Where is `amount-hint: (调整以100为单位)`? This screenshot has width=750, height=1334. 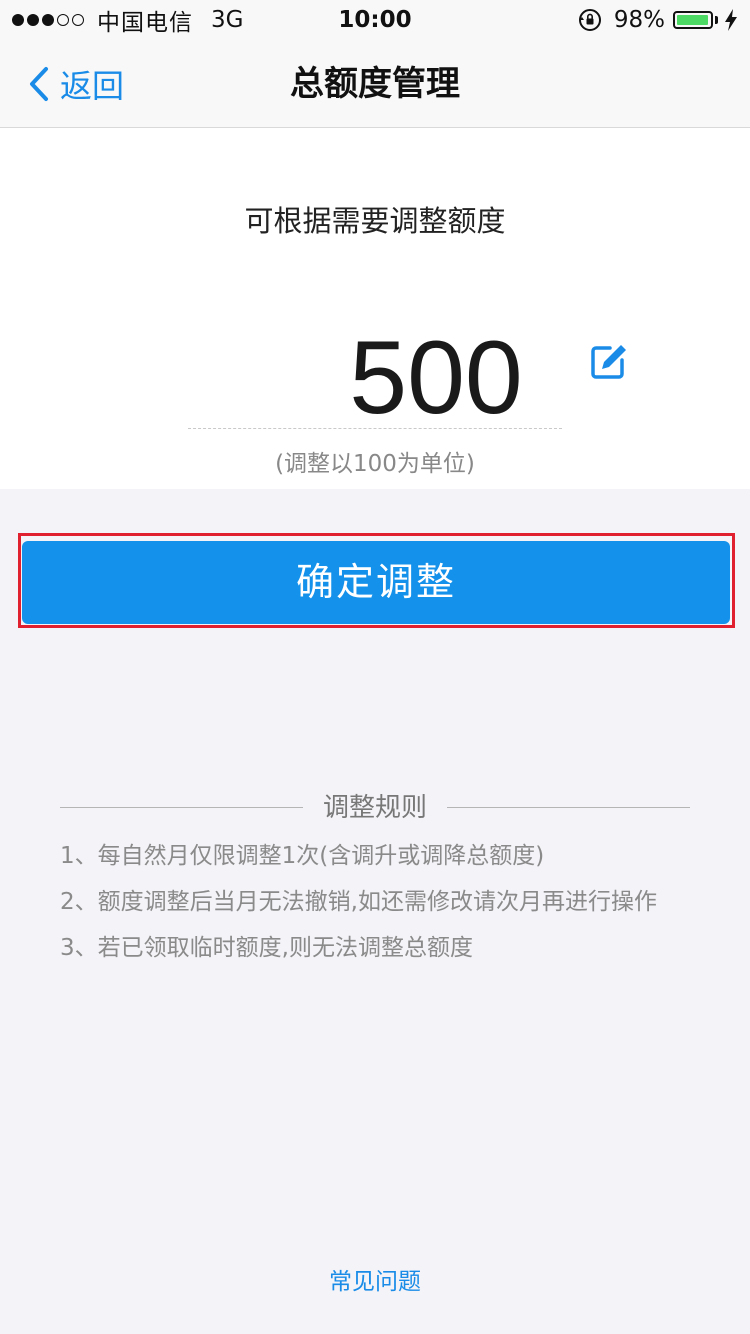 amount-hint: (调整以100为单位) is located at coordinates (375, 464).